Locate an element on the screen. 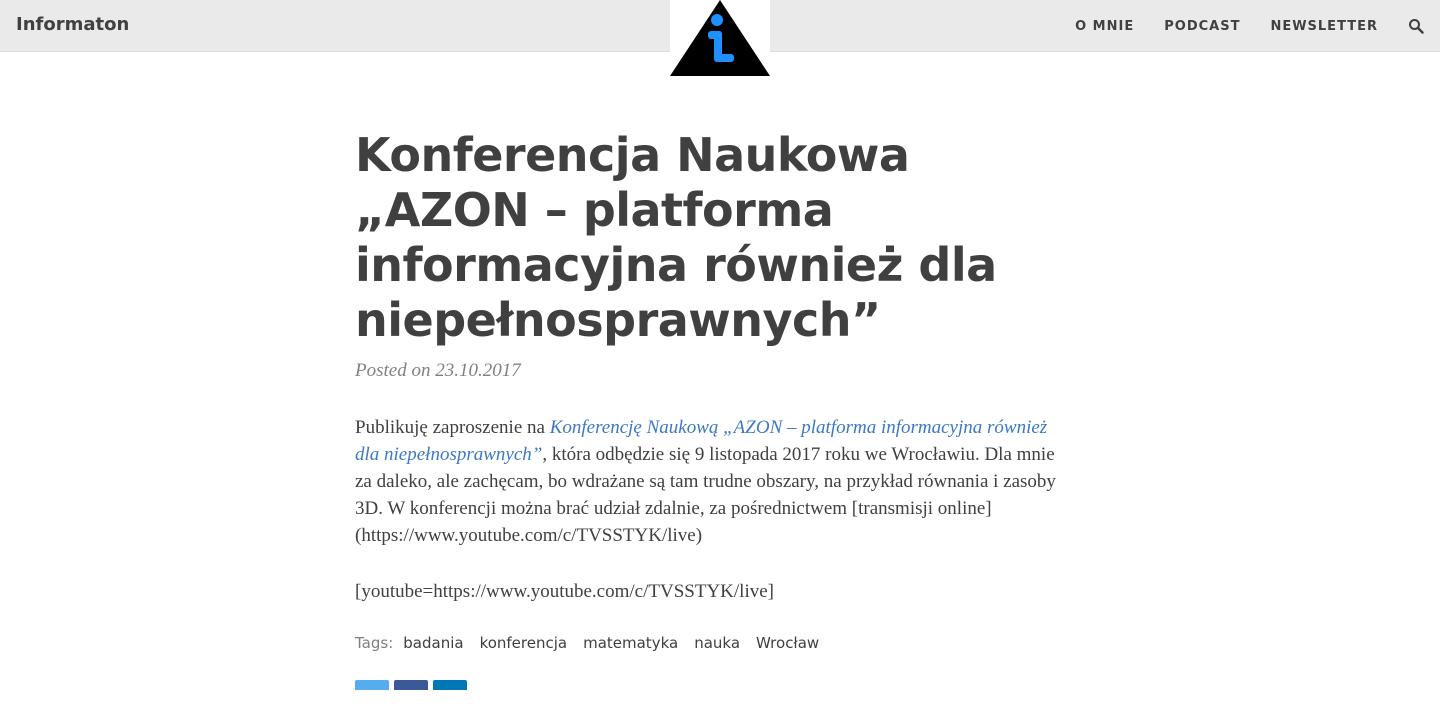 This screenshot has width=1440, height=720. tag-link: Wrocław is located at coordinates (787, 643).